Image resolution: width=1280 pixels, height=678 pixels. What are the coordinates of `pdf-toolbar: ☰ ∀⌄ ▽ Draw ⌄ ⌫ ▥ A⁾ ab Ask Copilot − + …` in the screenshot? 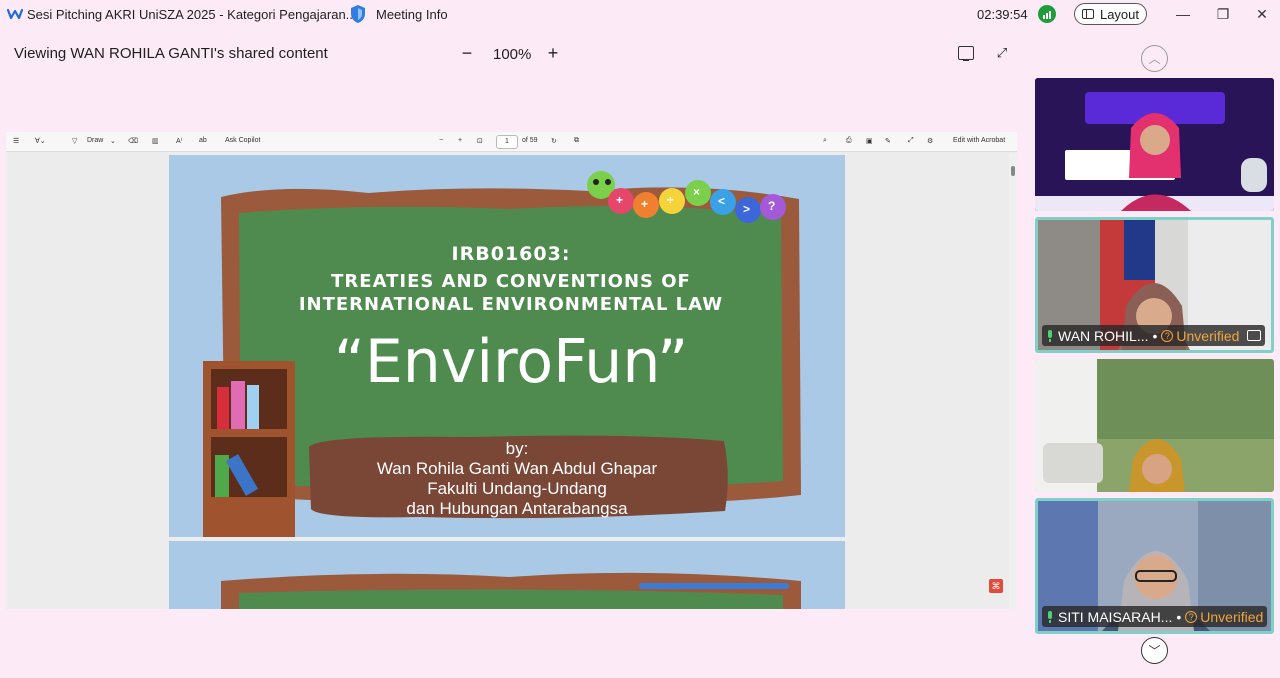 It's located at (511, 142).